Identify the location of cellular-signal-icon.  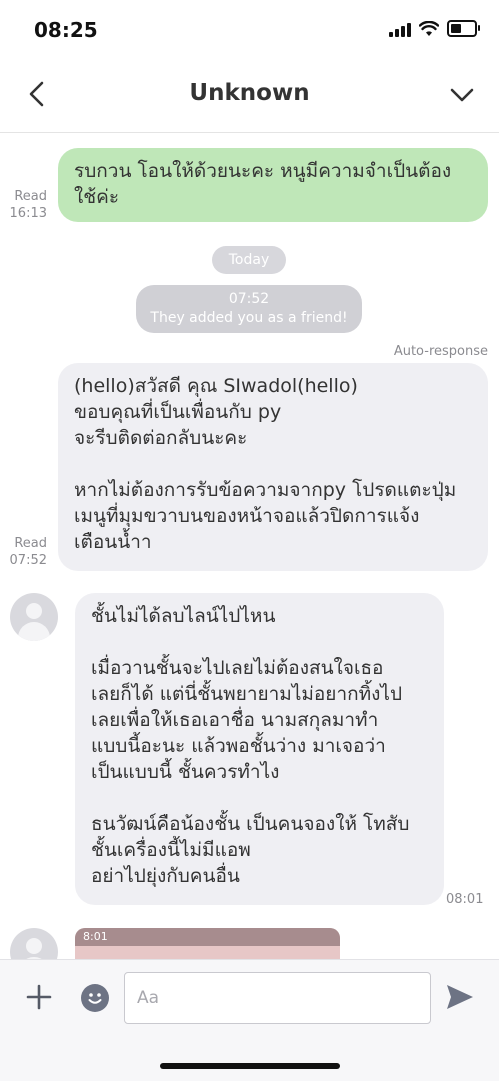
(400, 29).